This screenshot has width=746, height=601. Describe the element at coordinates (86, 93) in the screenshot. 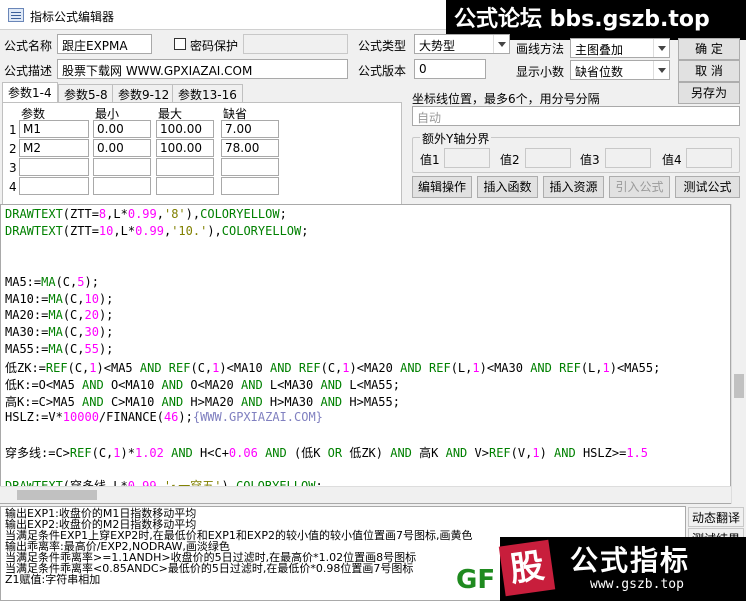

I see `tab-params-5-8: 参数5-8` at that location.